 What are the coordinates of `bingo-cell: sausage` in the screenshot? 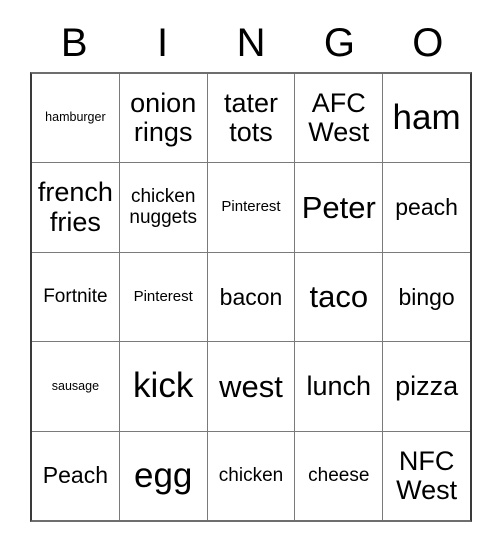 It's located at (75, 386).